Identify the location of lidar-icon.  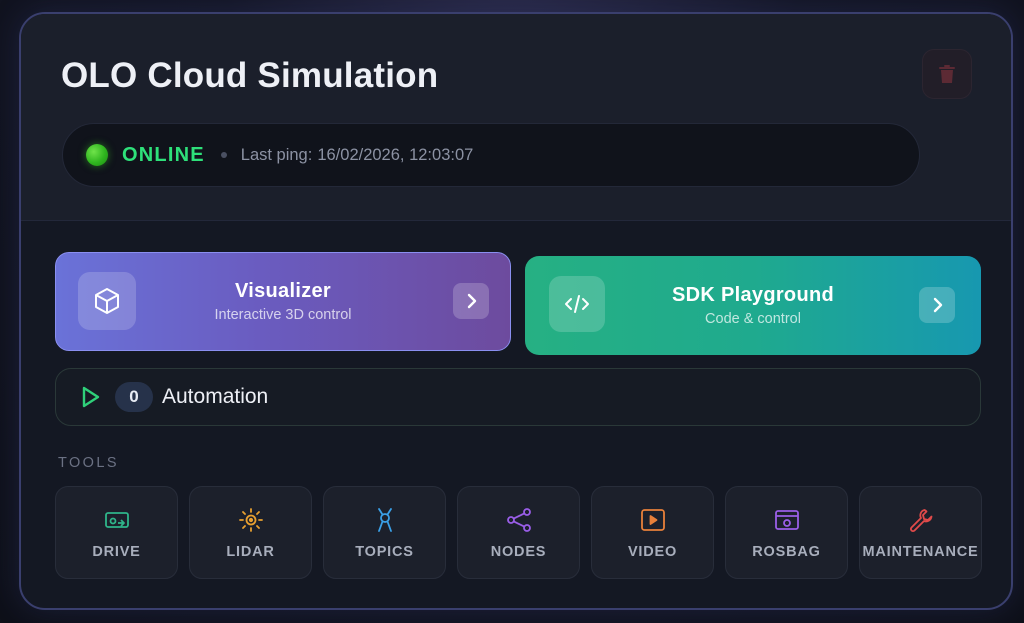
(251, 520).